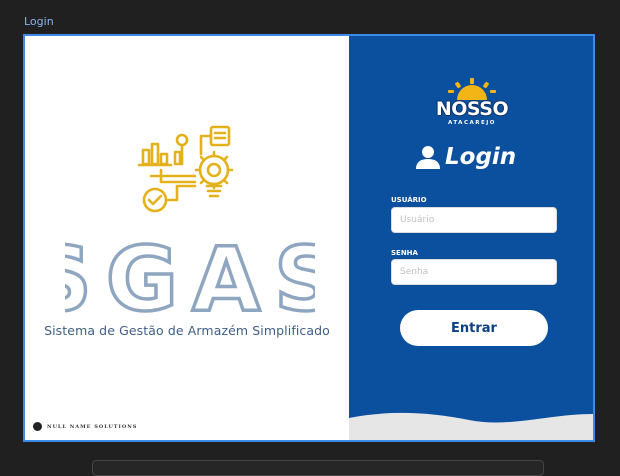 This screenshot has height=476, width=620. What do you see at coordinates (409, 200) in the screenshot?
I see `username-label: USUÁRIO` at bounding box center [409, 200].